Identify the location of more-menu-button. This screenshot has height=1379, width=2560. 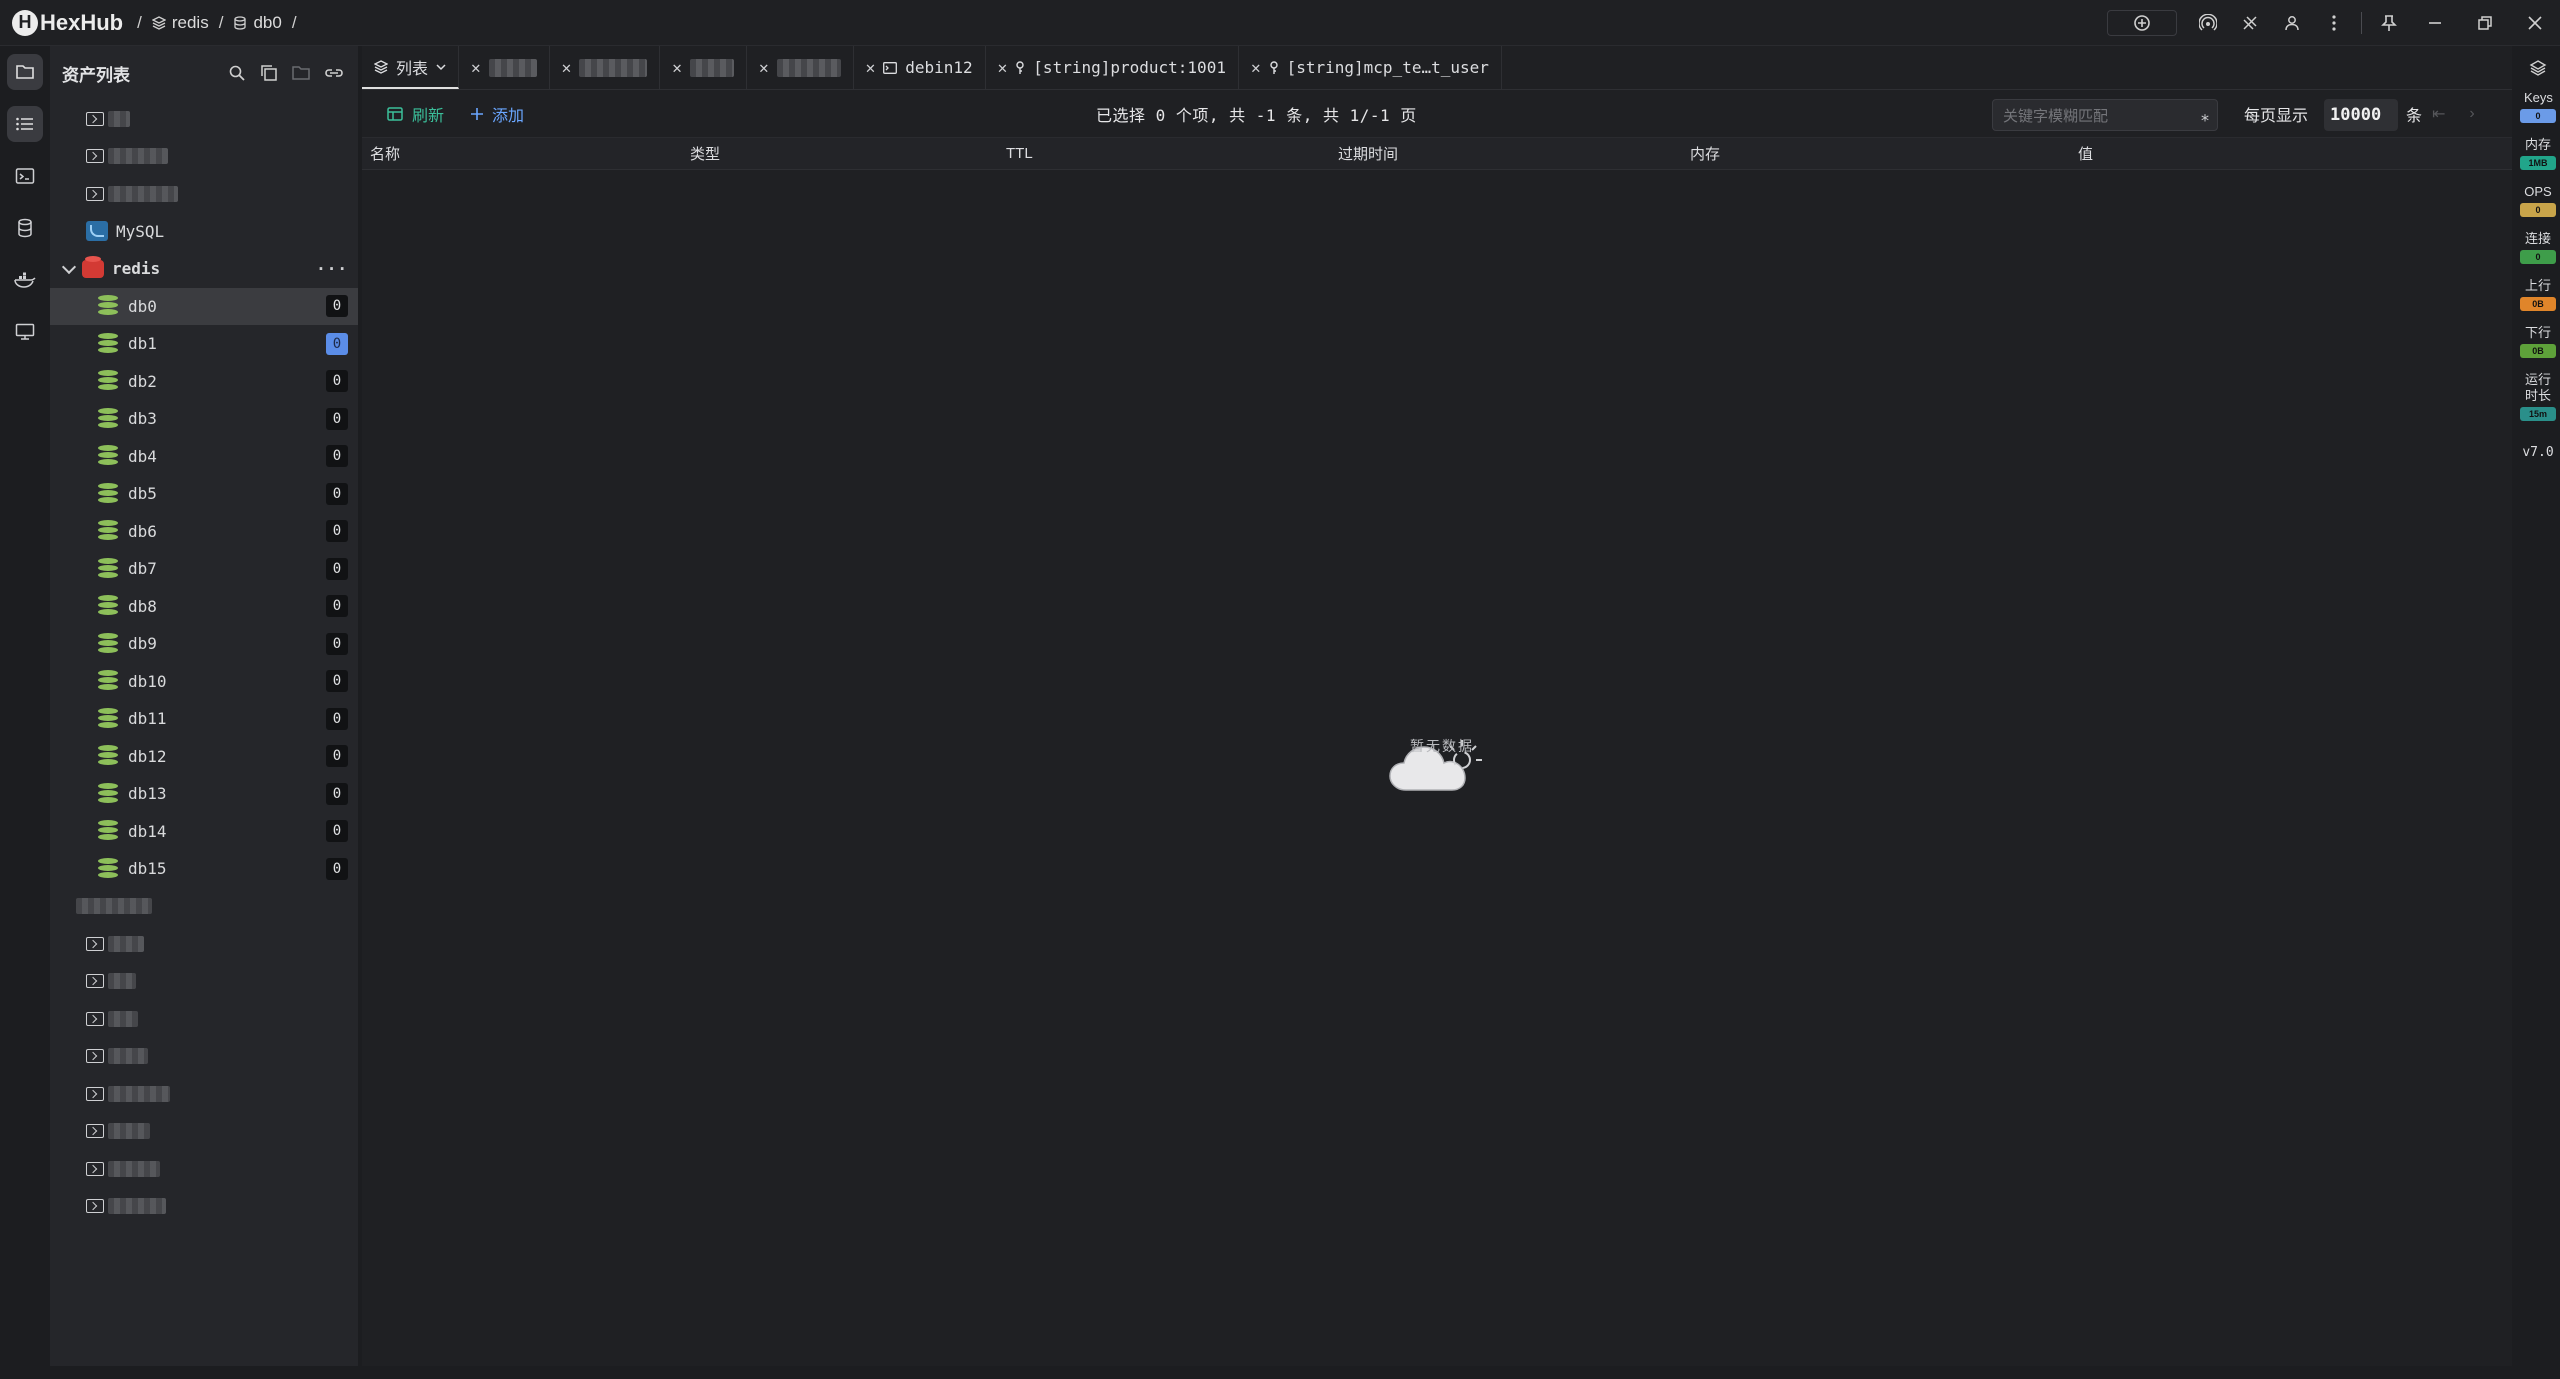
(2334, 23).